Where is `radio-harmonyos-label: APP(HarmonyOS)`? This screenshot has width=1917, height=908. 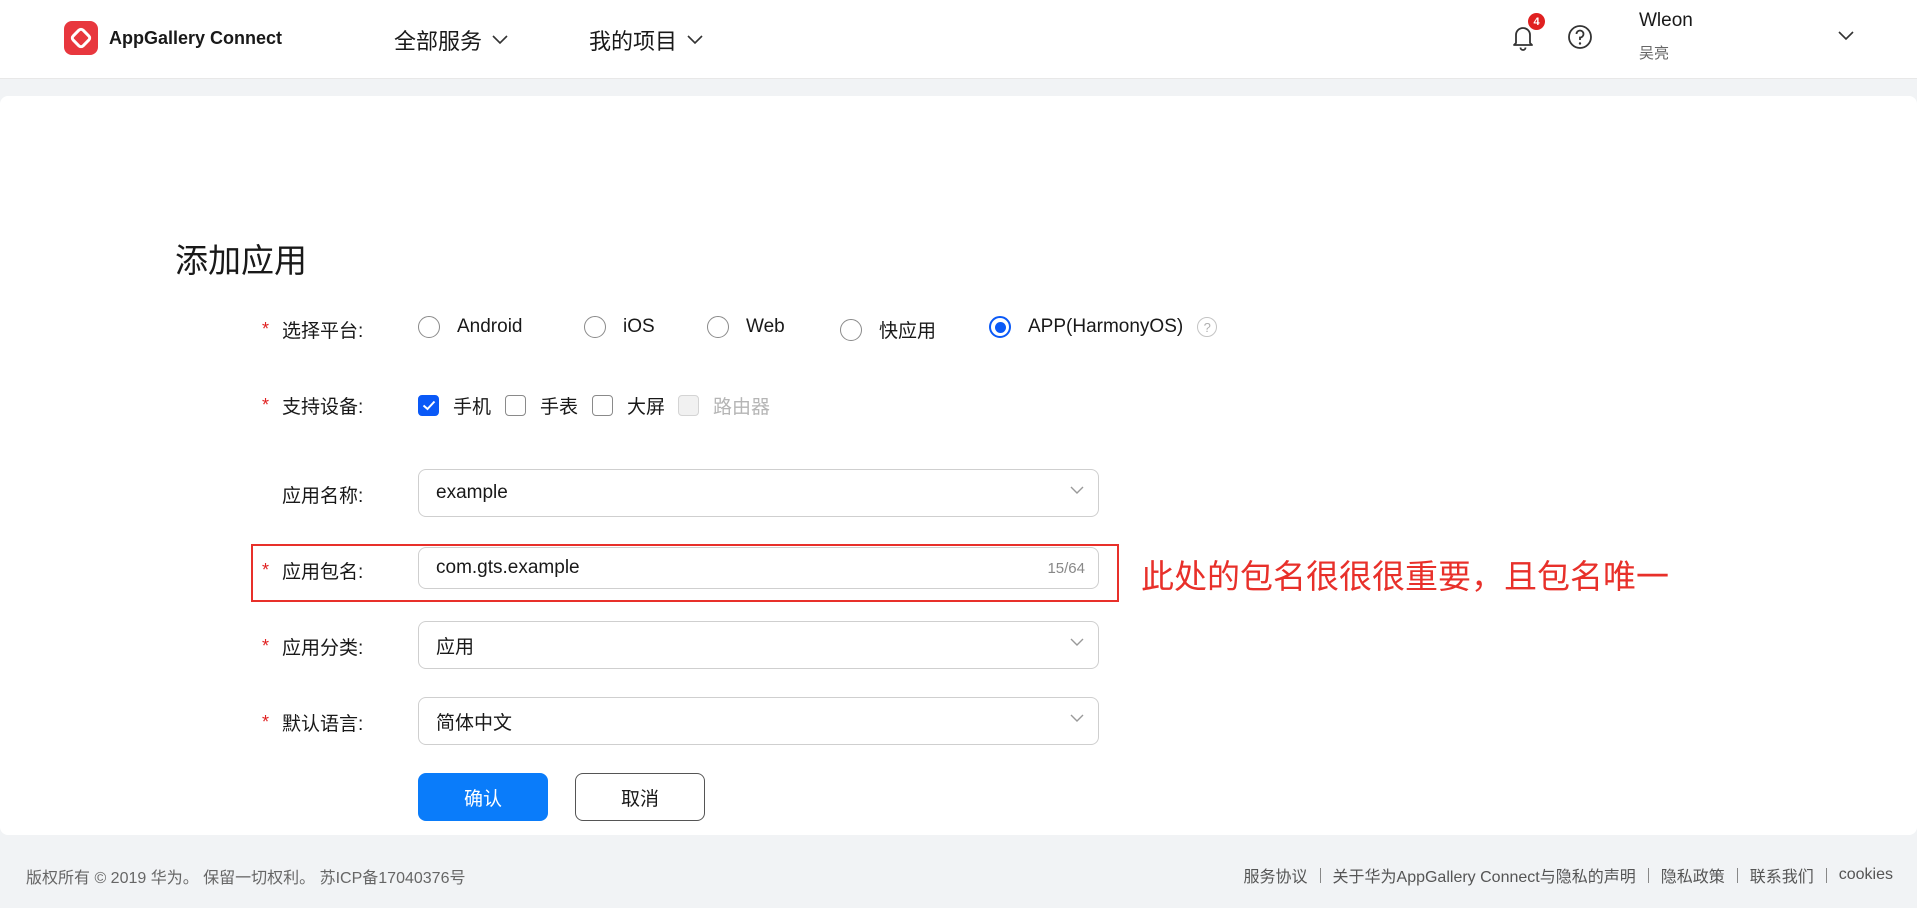
radio-harmonyos-label: APP(HarmonyOS) is located at coordinates (1106, 326).